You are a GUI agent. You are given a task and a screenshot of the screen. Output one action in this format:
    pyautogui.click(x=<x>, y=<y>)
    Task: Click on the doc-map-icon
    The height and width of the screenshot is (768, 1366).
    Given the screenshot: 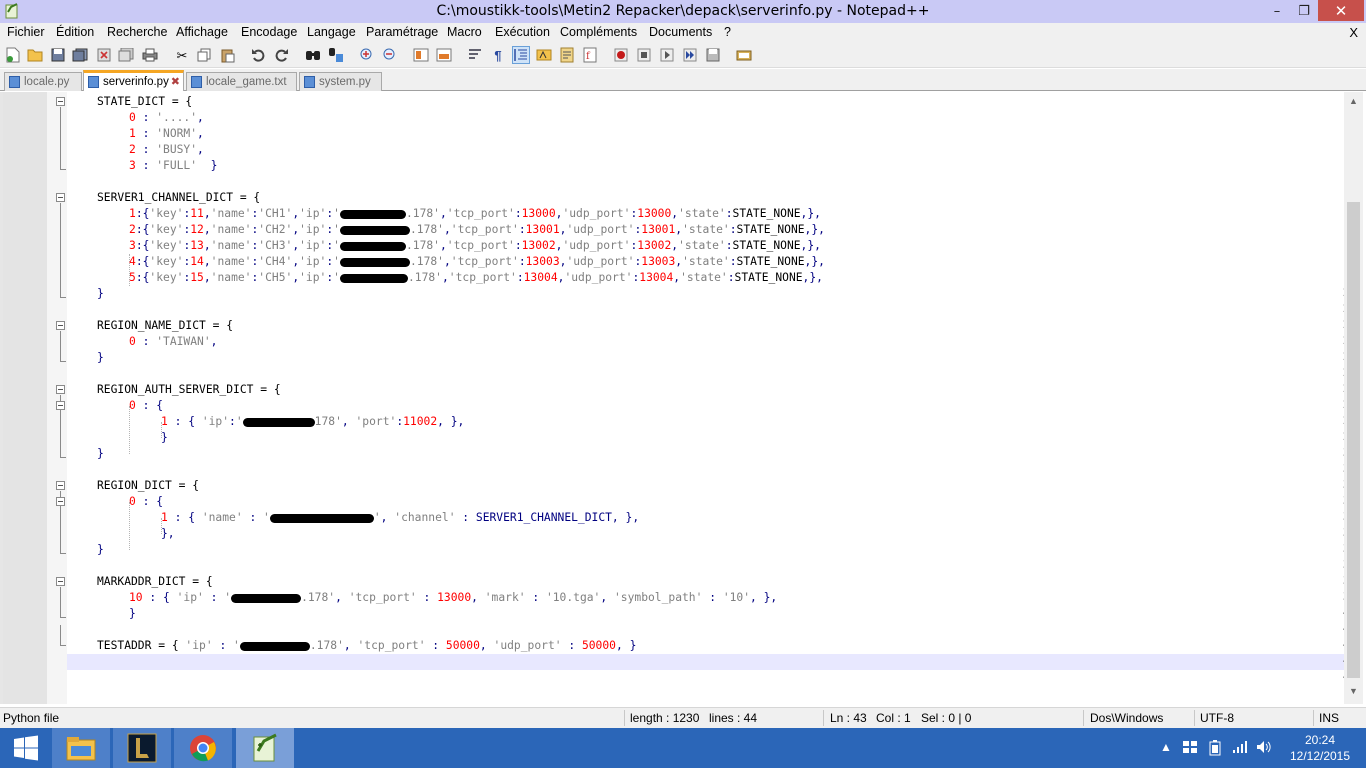 What is the action you would take?
    pyautogui.click(x=567, y=55)
    